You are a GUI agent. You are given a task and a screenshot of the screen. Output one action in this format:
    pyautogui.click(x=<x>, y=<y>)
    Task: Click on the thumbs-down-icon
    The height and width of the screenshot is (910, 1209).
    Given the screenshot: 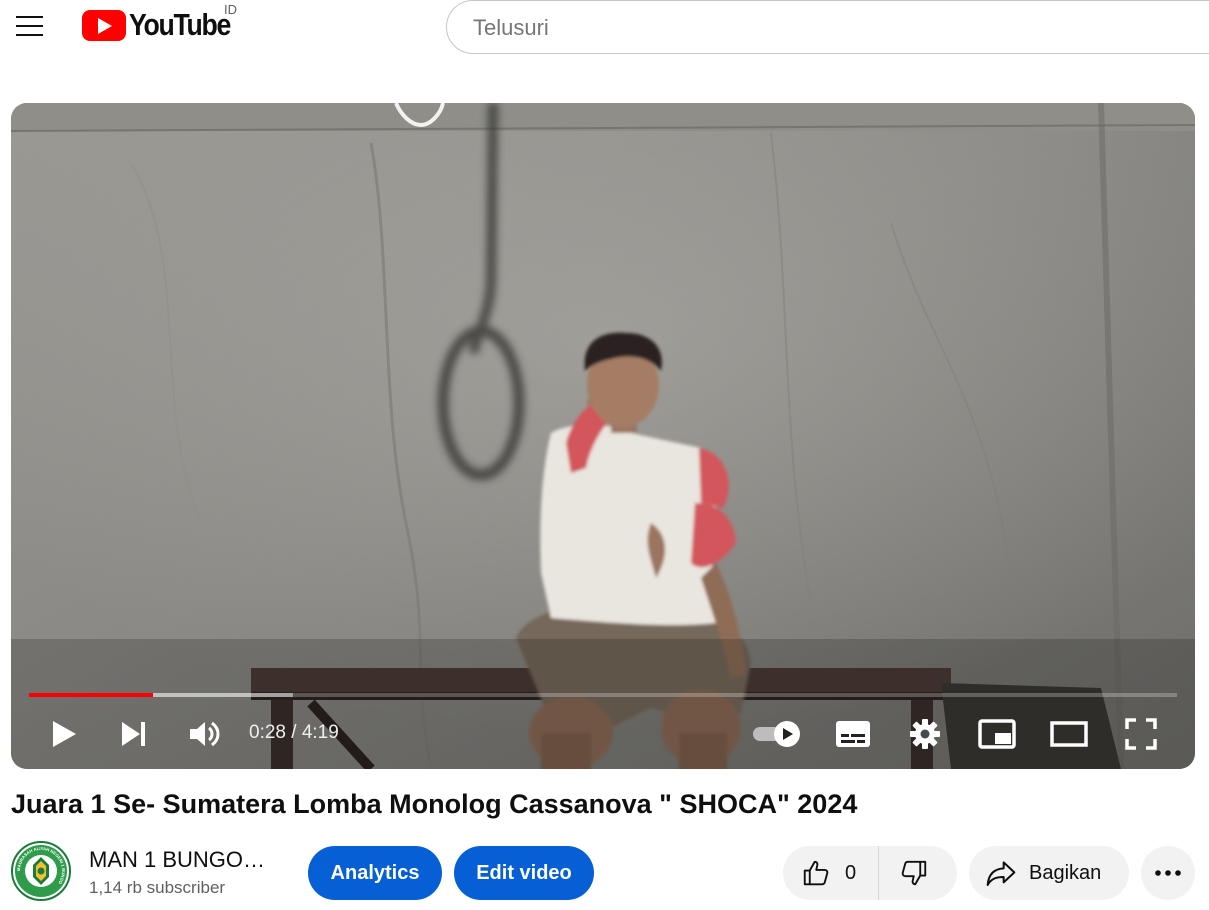 What is the action you would take?
    pyautogui.click(x=914, y=873)
    